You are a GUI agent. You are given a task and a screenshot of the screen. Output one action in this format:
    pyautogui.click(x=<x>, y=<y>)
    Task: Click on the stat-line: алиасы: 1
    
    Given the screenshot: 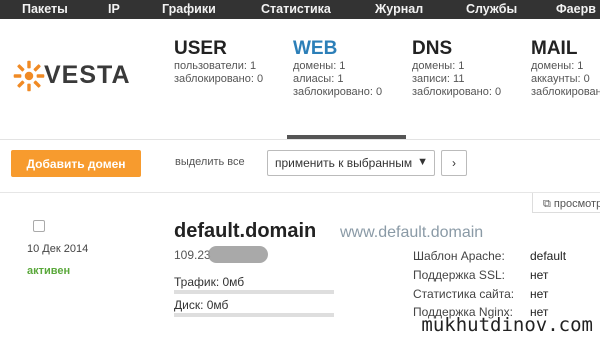 What is the action you would take?
    pyautogui.click(x=318, y=79)
    